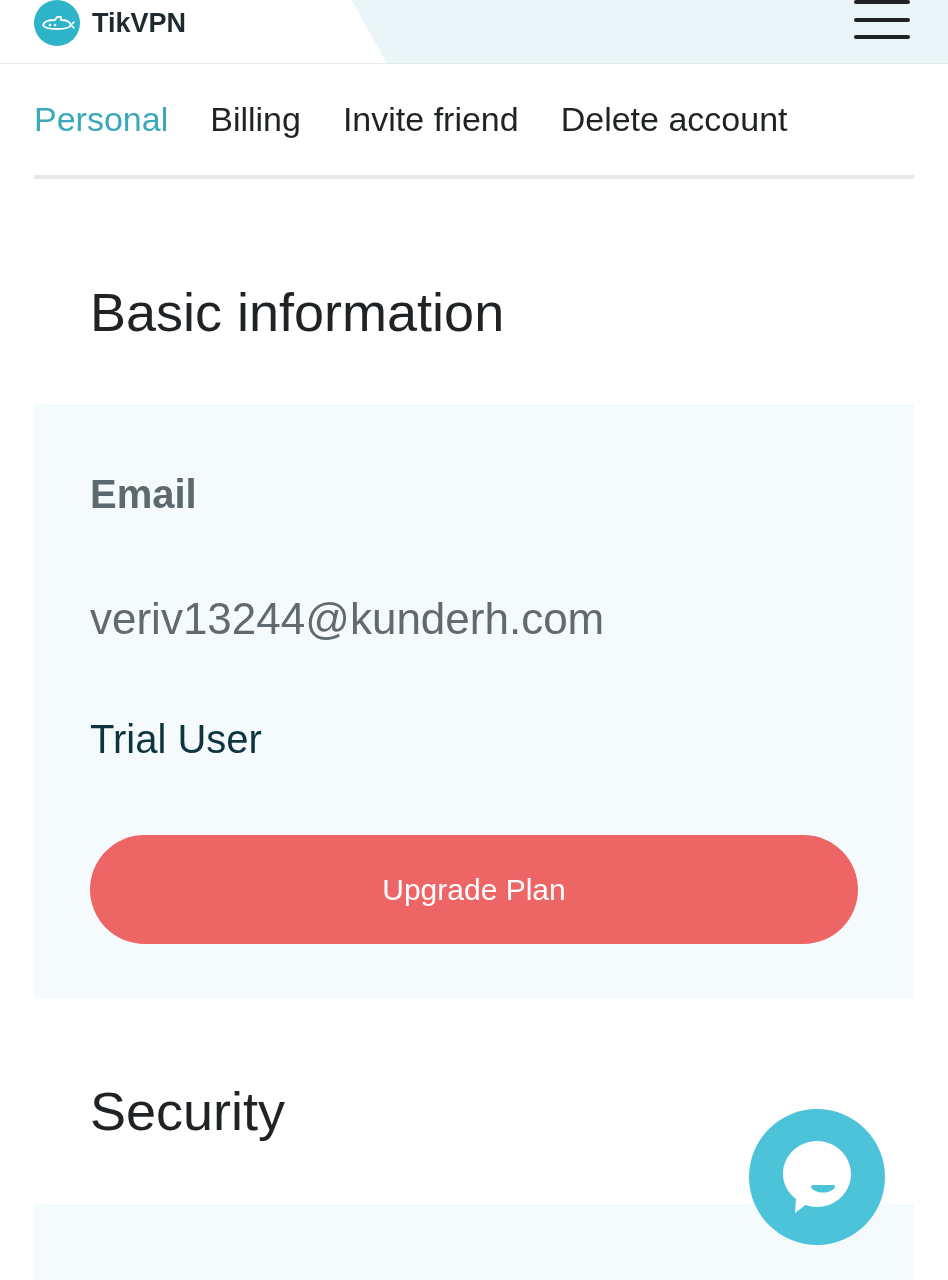 Image resolution: width=948 pixels, height=1280 pixels. Describe the element at coordinates (176, 739) in the screenshot. I see `account-type: Trial User` at that location.